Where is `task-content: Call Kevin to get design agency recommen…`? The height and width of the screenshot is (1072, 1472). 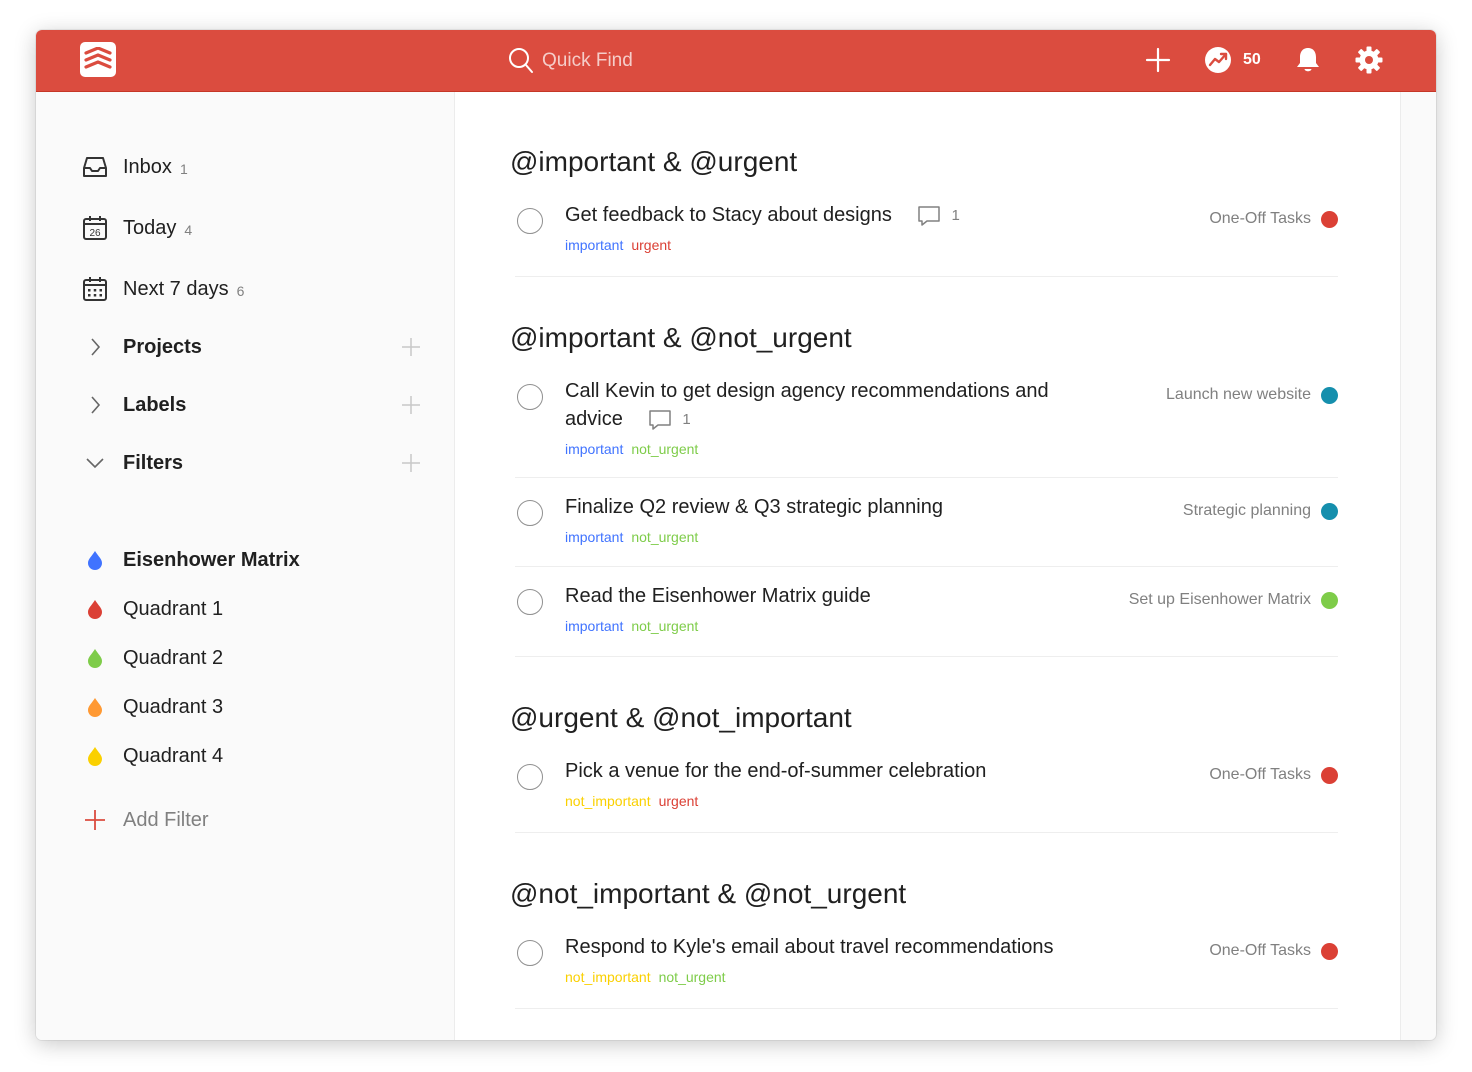 task-content: Call Kevin to get design agency recommen… is located at coordinates (830, 405).